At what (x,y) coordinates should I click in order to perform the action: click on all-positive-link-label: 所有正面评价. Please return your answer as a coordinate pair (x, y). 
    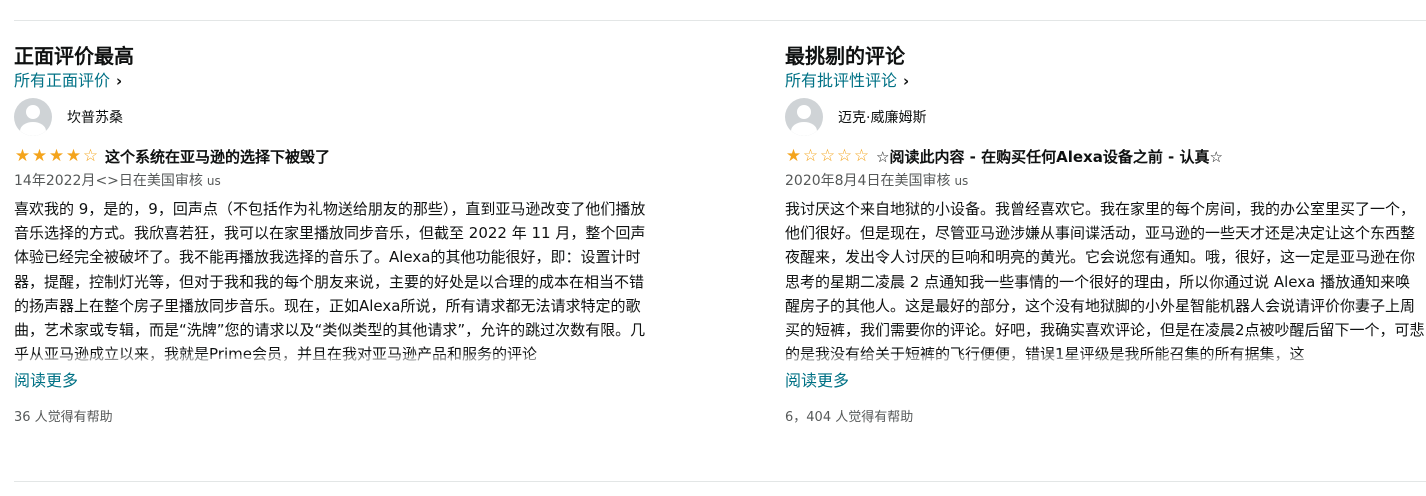
    Looking at the image, I should click on (62, 81).